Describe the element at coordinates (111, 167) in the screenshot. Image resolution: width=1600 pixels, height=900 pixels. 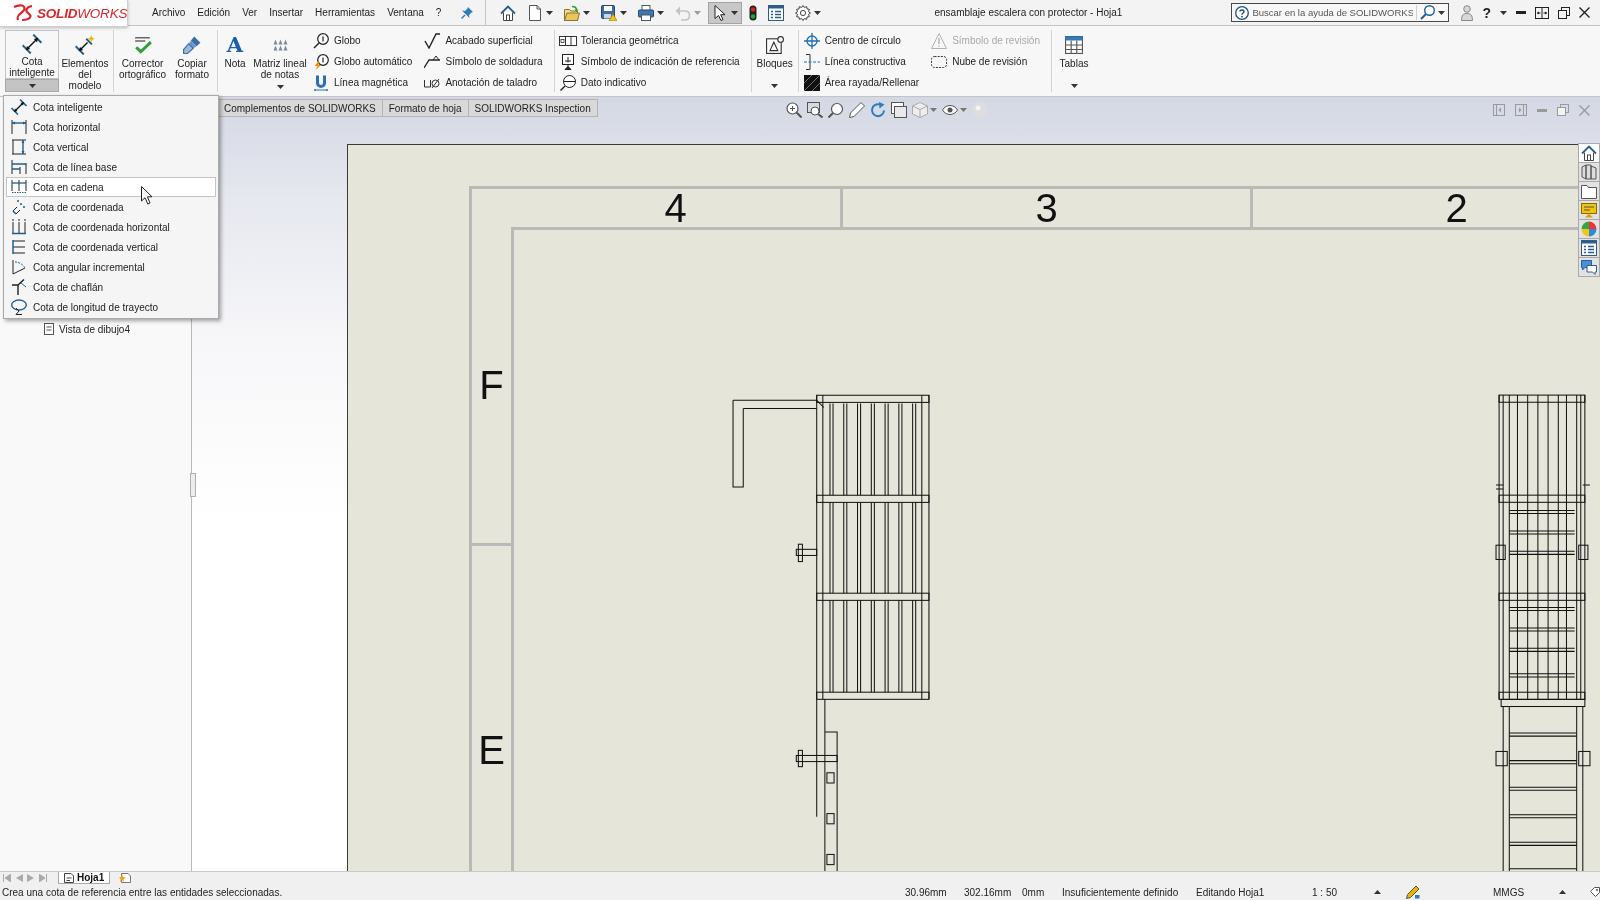
I see `menu-item: Cota de línea base` at that location.